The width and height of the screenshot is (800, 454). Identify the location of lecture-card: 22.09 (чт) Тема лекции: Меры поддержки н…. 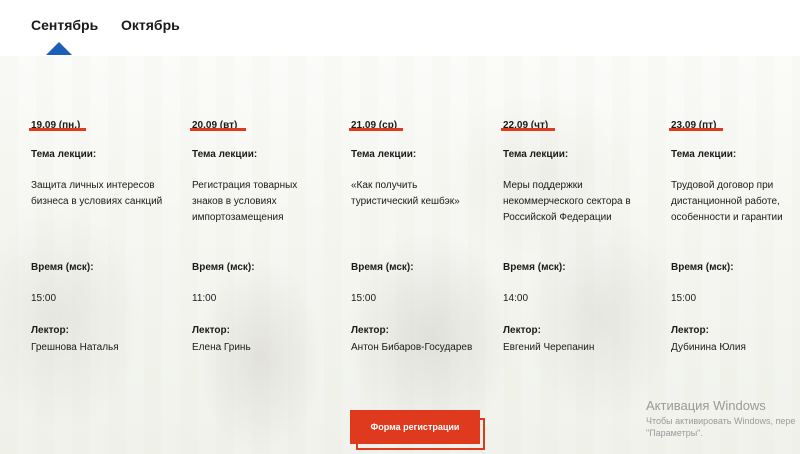
(573, 234).